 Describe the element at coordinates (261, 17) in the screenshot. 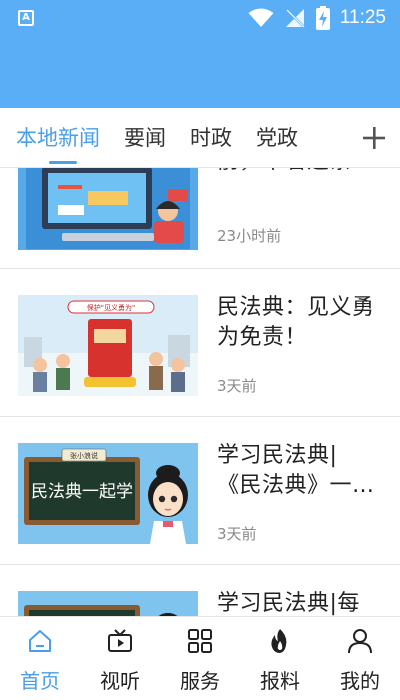

I see `wifi-icon` at that location.